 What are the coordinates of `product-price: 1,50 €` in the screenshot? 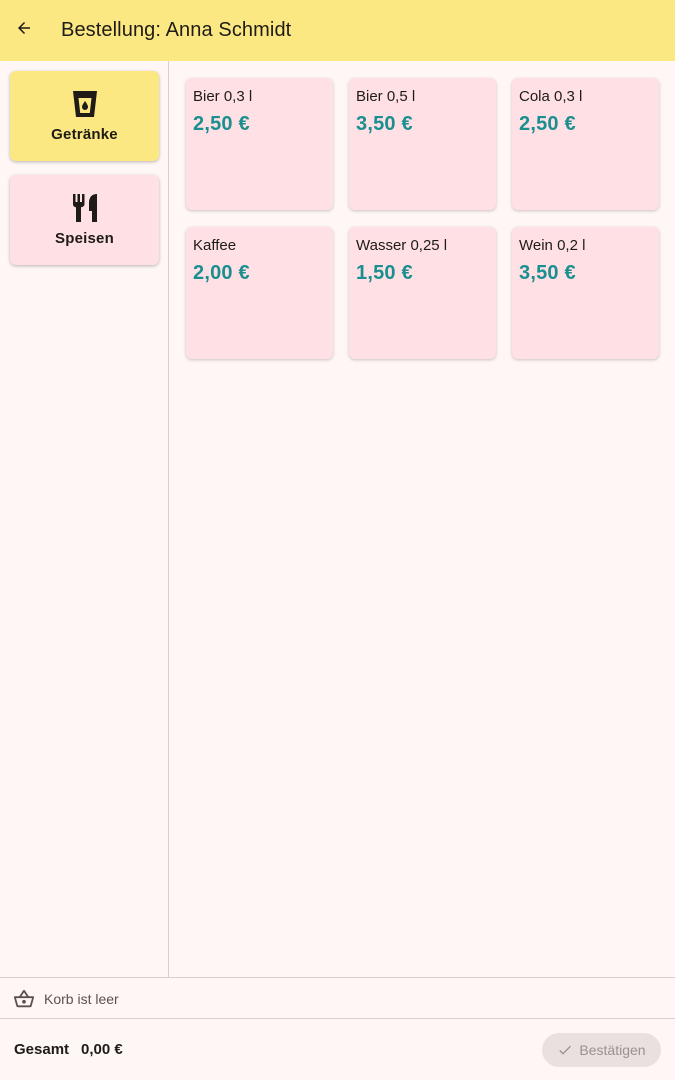 It's located at (384, 273).